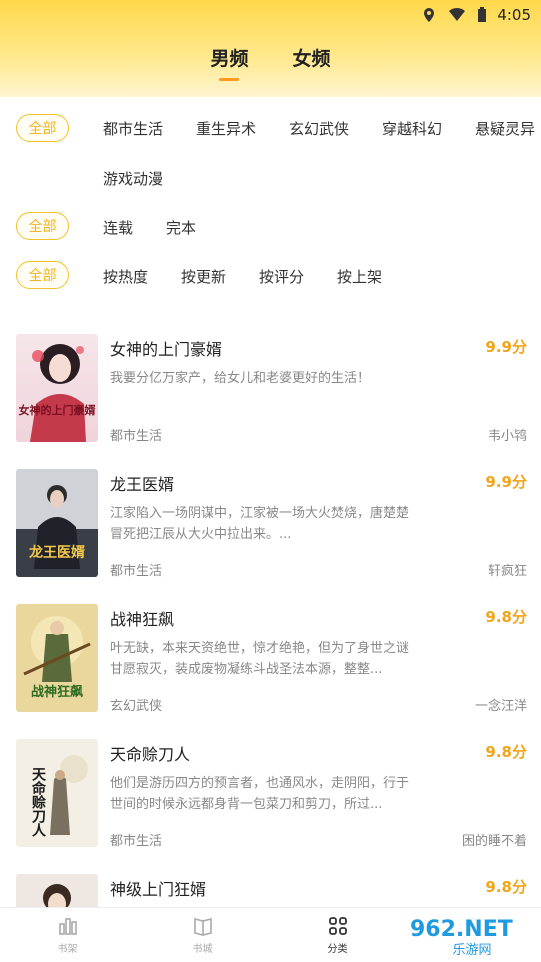  Describe the element at coordinates (38, 802) in the screenshot. I see `cover-title: 天命赊刀人` at that location.